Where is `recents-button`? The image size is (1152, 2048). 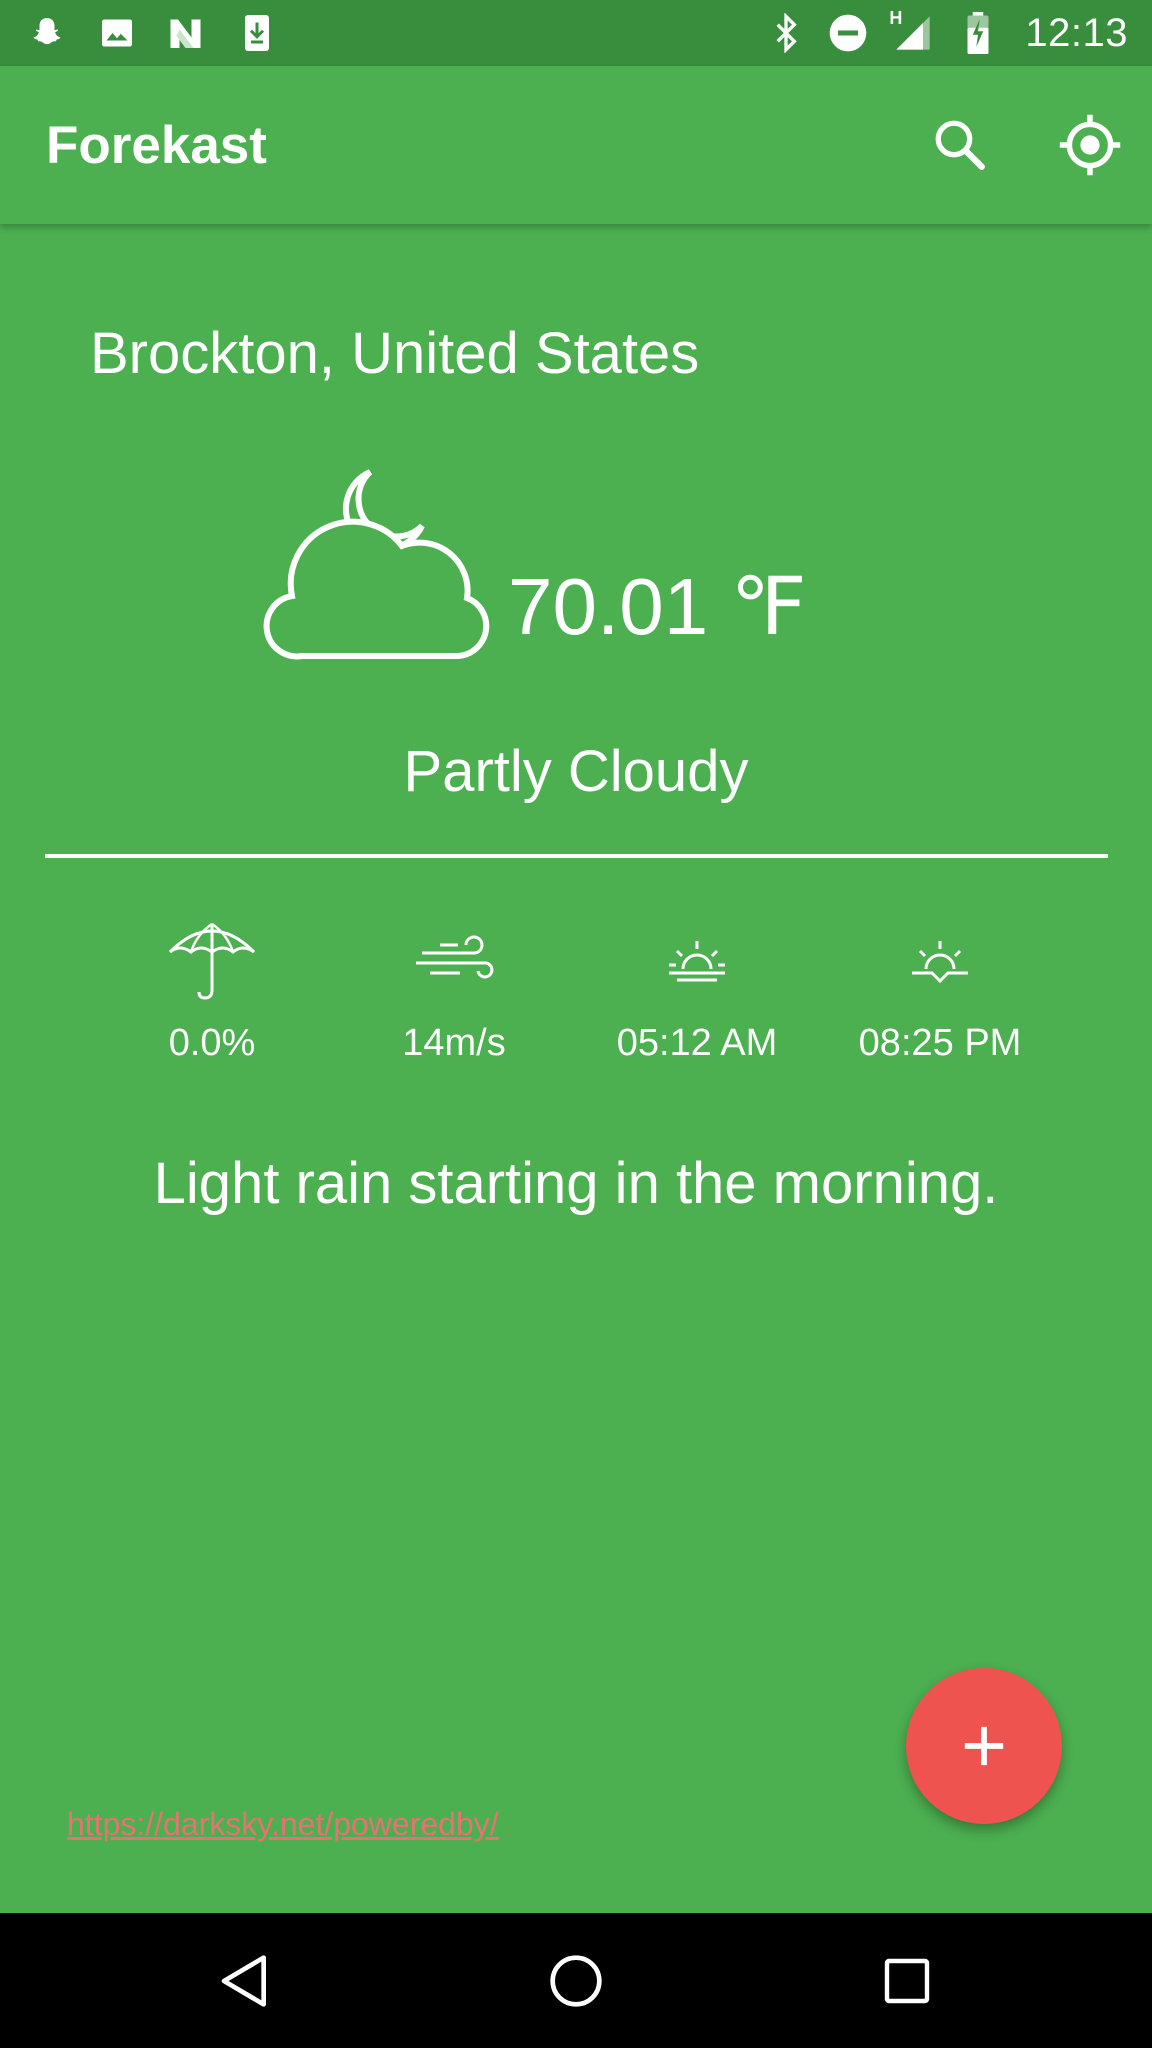
recents-button is located at coordinates (907, 1981).